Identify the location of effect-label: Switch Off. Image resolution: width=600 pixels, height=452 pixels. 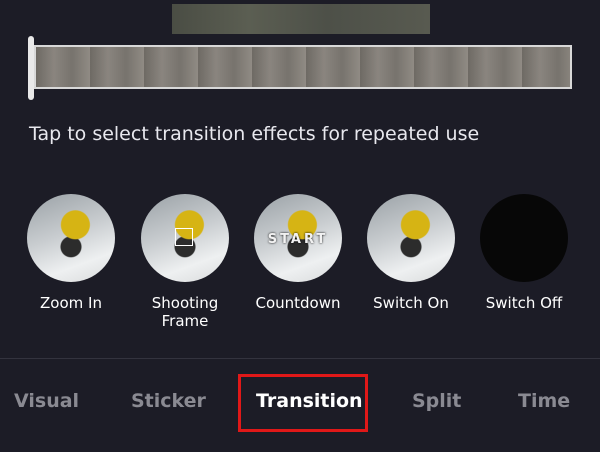
(524, 303).